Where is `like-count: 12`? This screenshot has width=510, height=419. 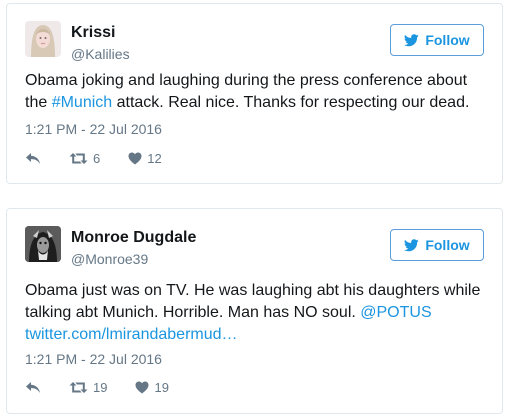
like-count: 12 is located at coordinates (154, 158).